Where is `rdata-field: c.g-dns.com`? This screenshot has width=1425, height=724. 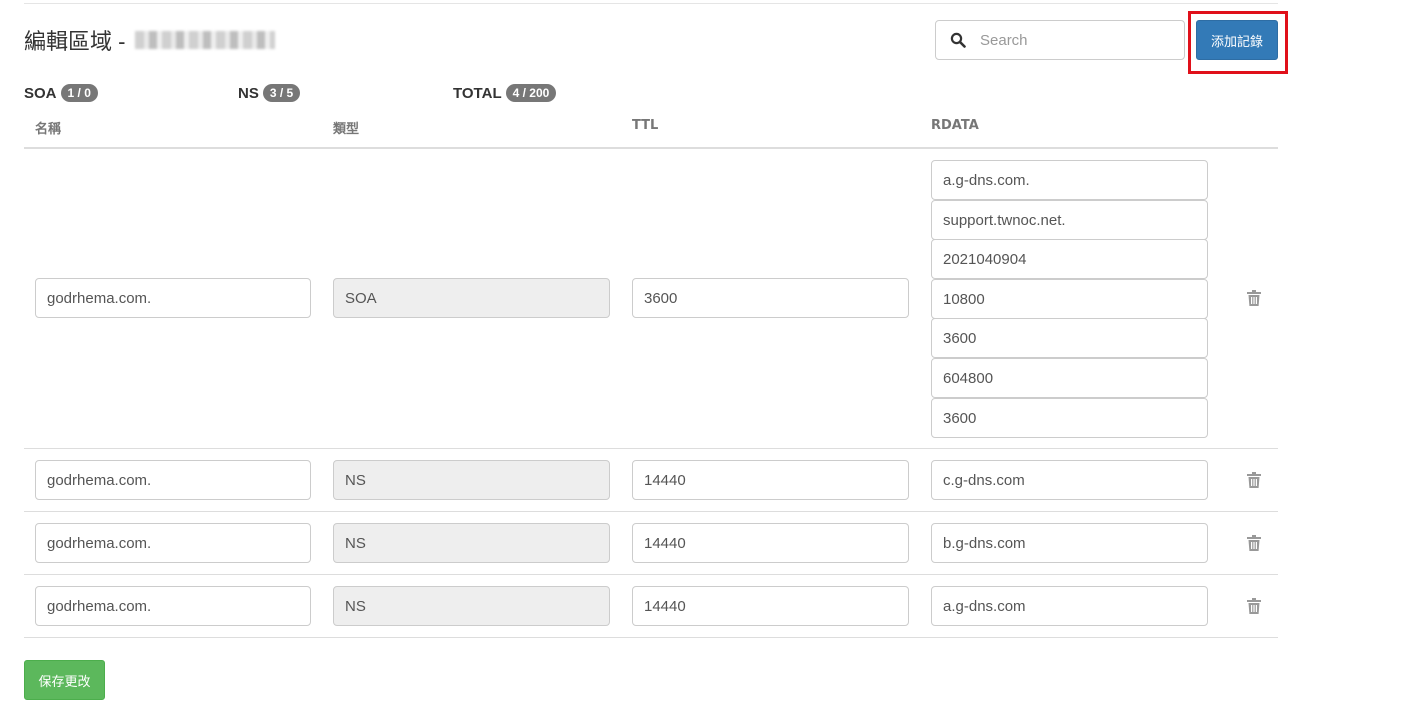
rdata-field: c.g-dns.com is located at coordinates (1069, 480).